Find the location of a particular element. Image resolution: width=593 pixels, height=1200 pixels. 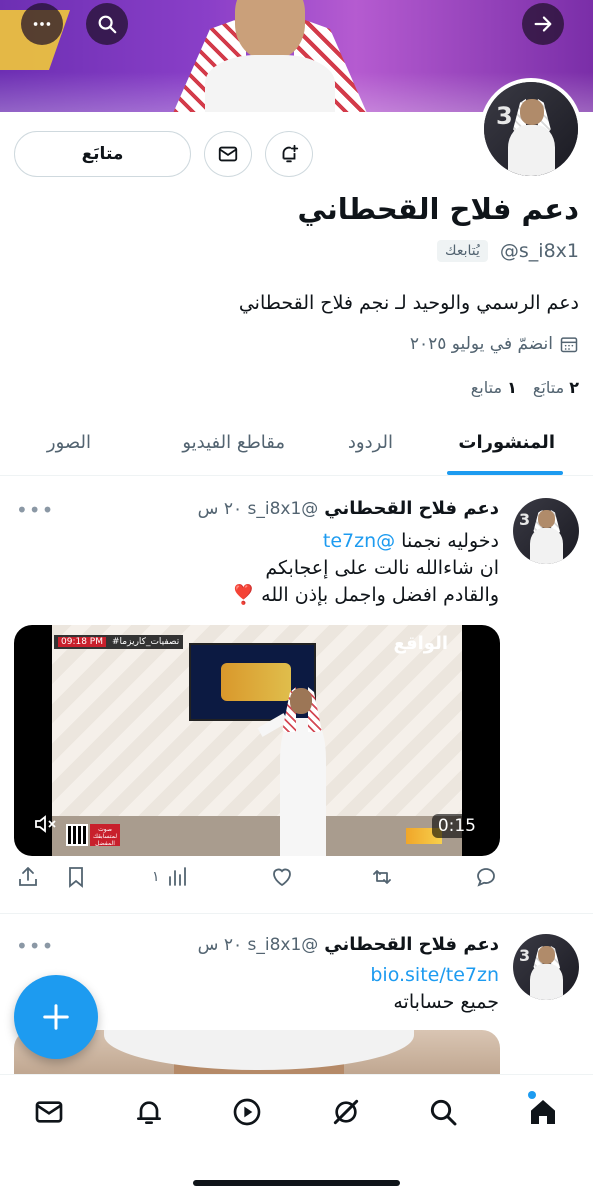

share-button is located at coordinates (28, 877).